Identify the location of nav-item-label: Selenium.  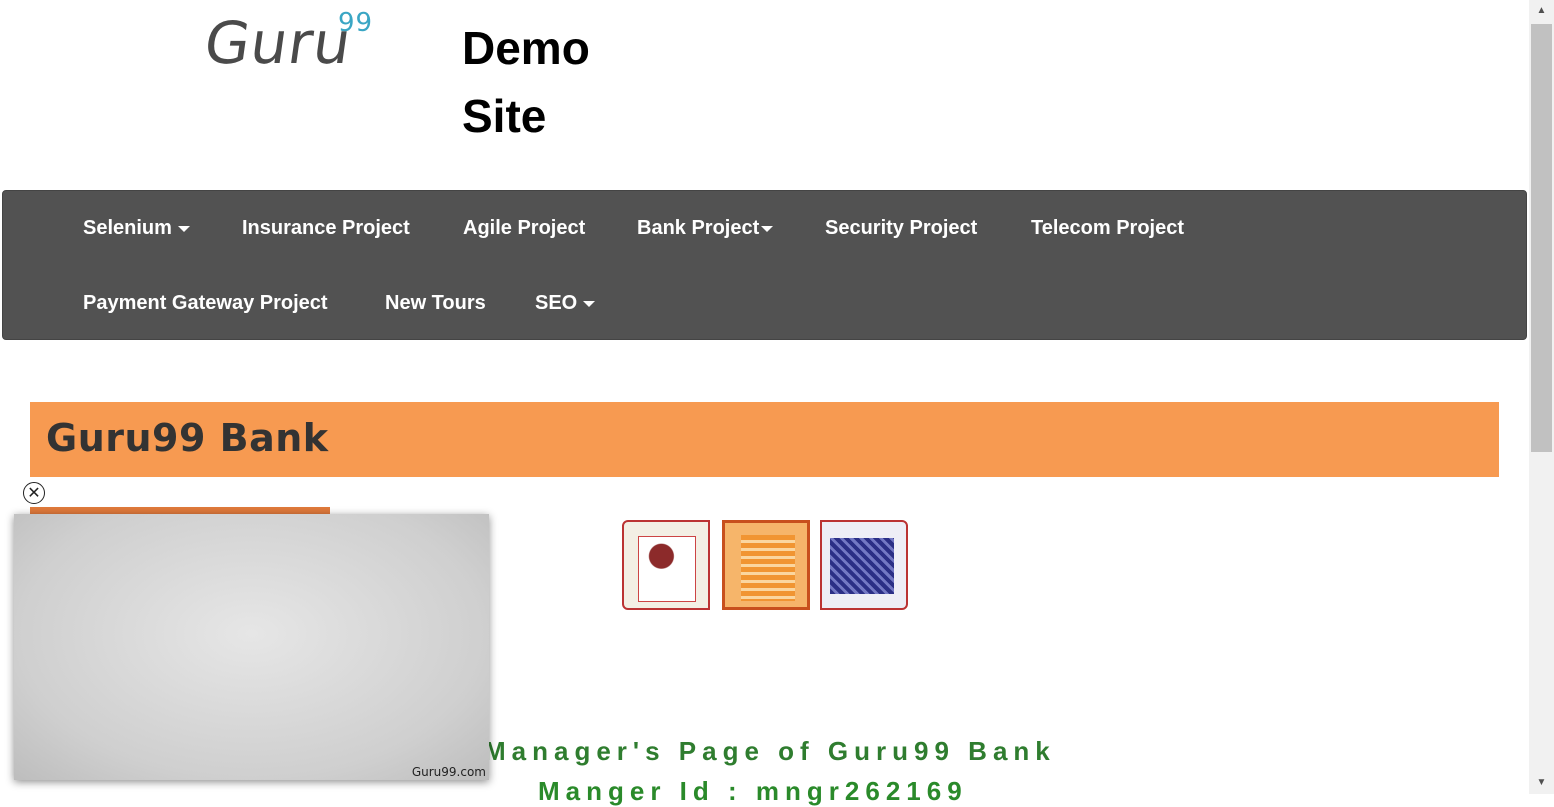
(127, 228).